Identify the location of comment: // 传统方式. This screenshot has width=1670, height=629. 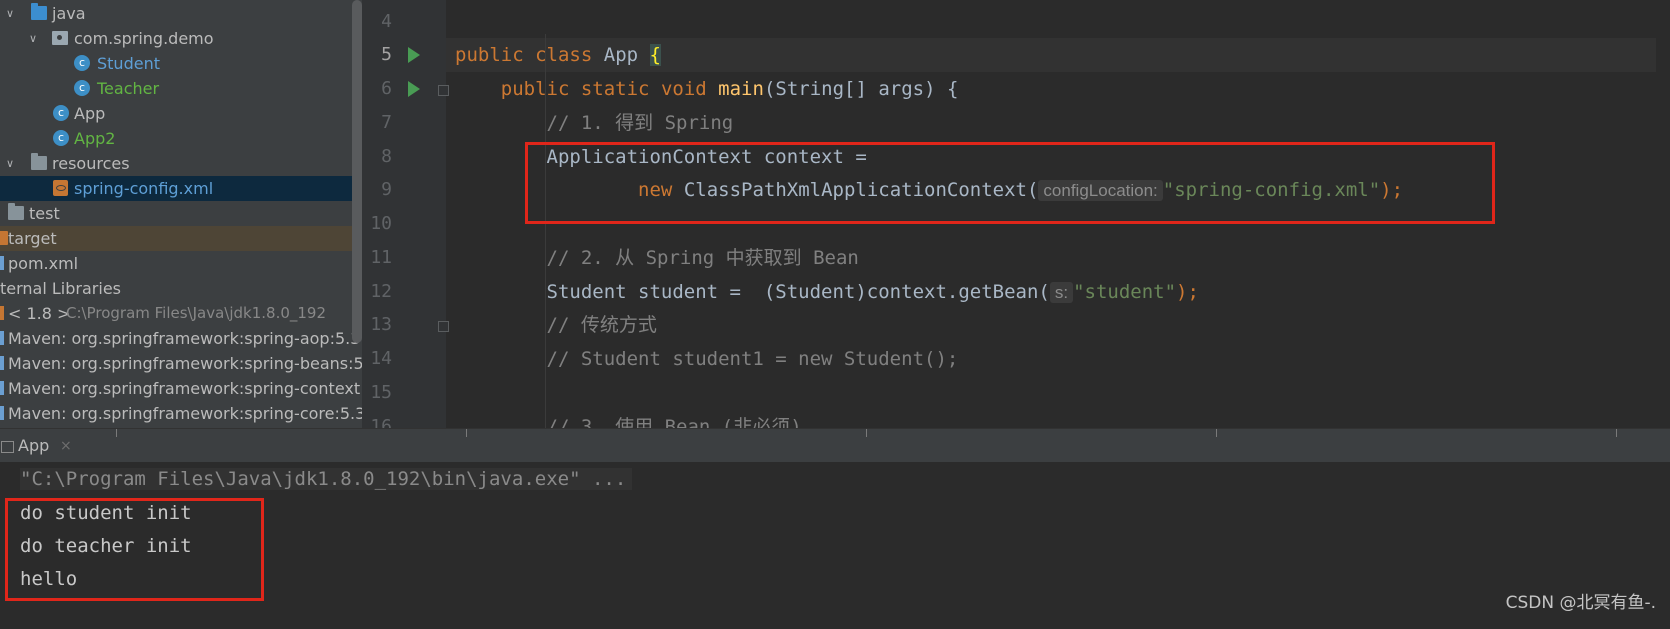
(601, 325).